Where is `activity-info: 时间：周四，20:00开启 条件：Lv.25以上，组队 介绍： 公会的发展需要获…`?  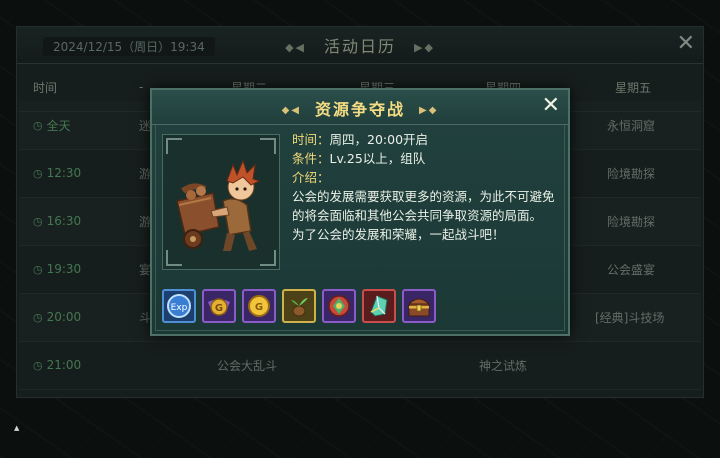 activity-info: 时间：周四，20:00开启 条件：Lv.25以上，组队 介绍： 公会的发展需要获… is located at coordinates (428, 187).